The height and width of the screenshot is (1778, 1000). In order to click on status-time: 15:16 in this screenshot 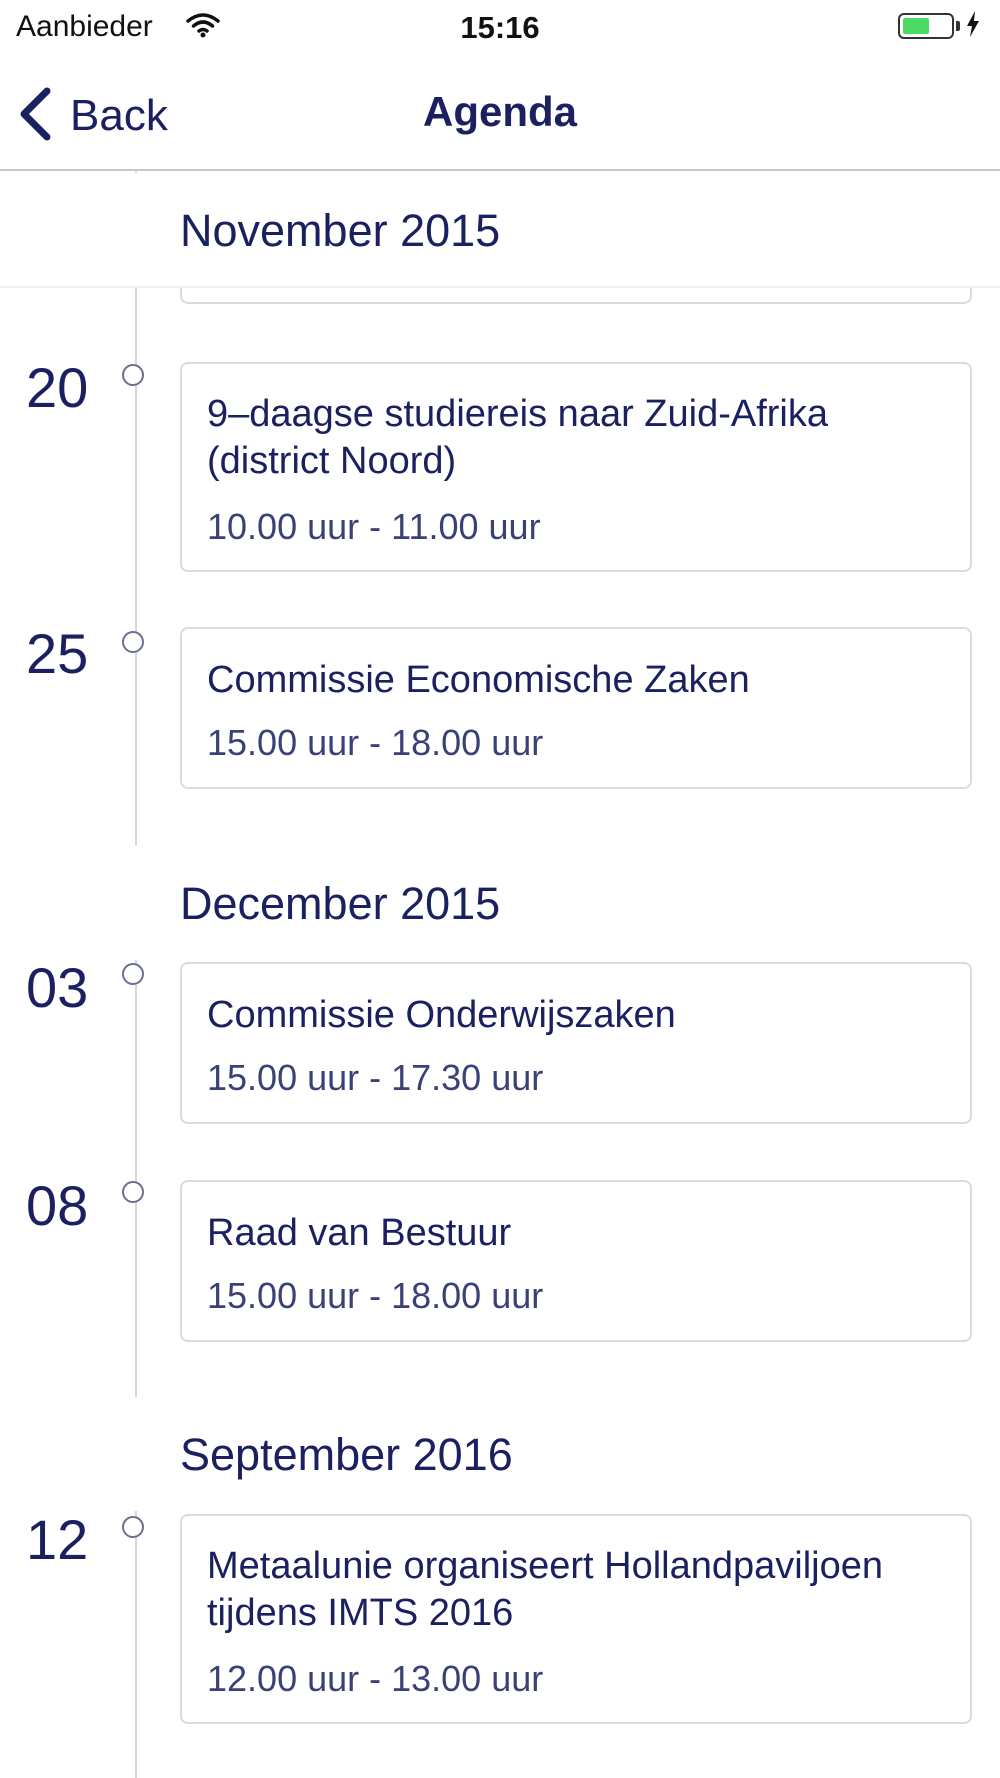, I will do `click(500, 27)`.